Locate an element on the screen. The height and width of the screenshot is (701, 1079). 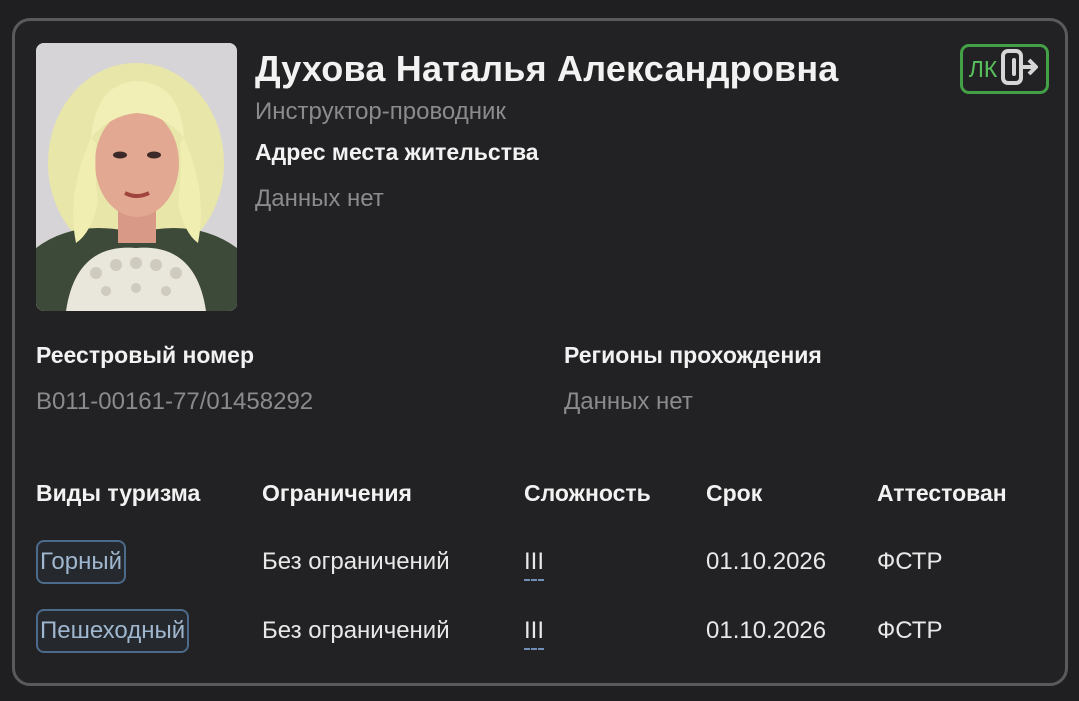
registry-label: Реестровый номер is located at coordinates (145, 355).